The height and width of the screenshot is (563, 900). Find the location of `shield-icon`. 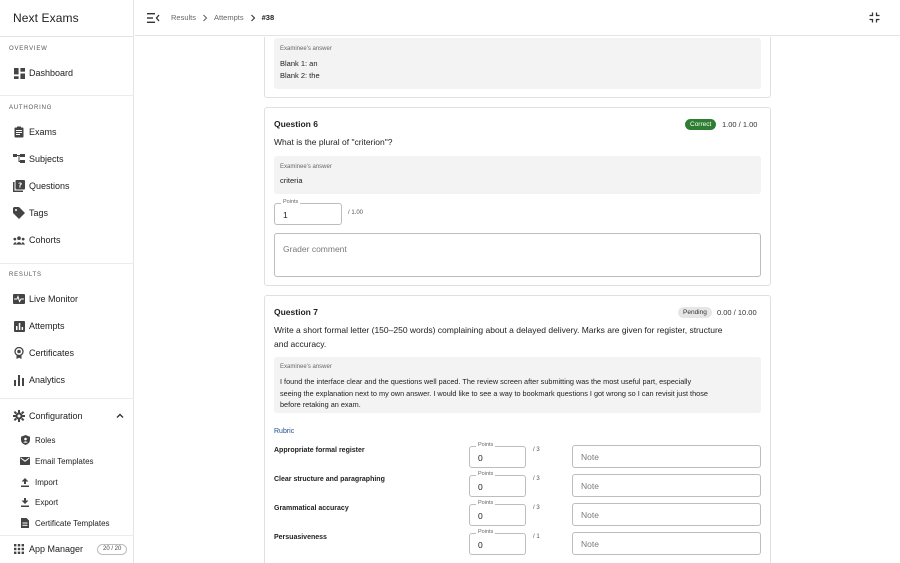

shield-icon is located at coordinates (25, 440).